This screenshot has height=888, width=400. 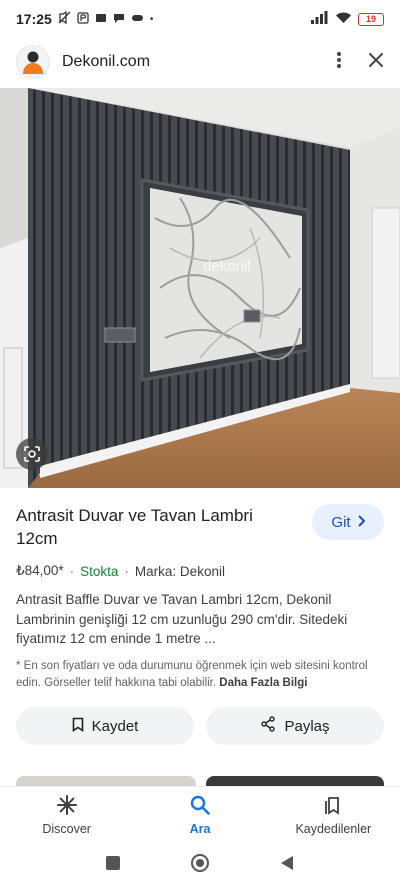 I want to click on site-name: Dekonil.com, so click(x=106, y=62).